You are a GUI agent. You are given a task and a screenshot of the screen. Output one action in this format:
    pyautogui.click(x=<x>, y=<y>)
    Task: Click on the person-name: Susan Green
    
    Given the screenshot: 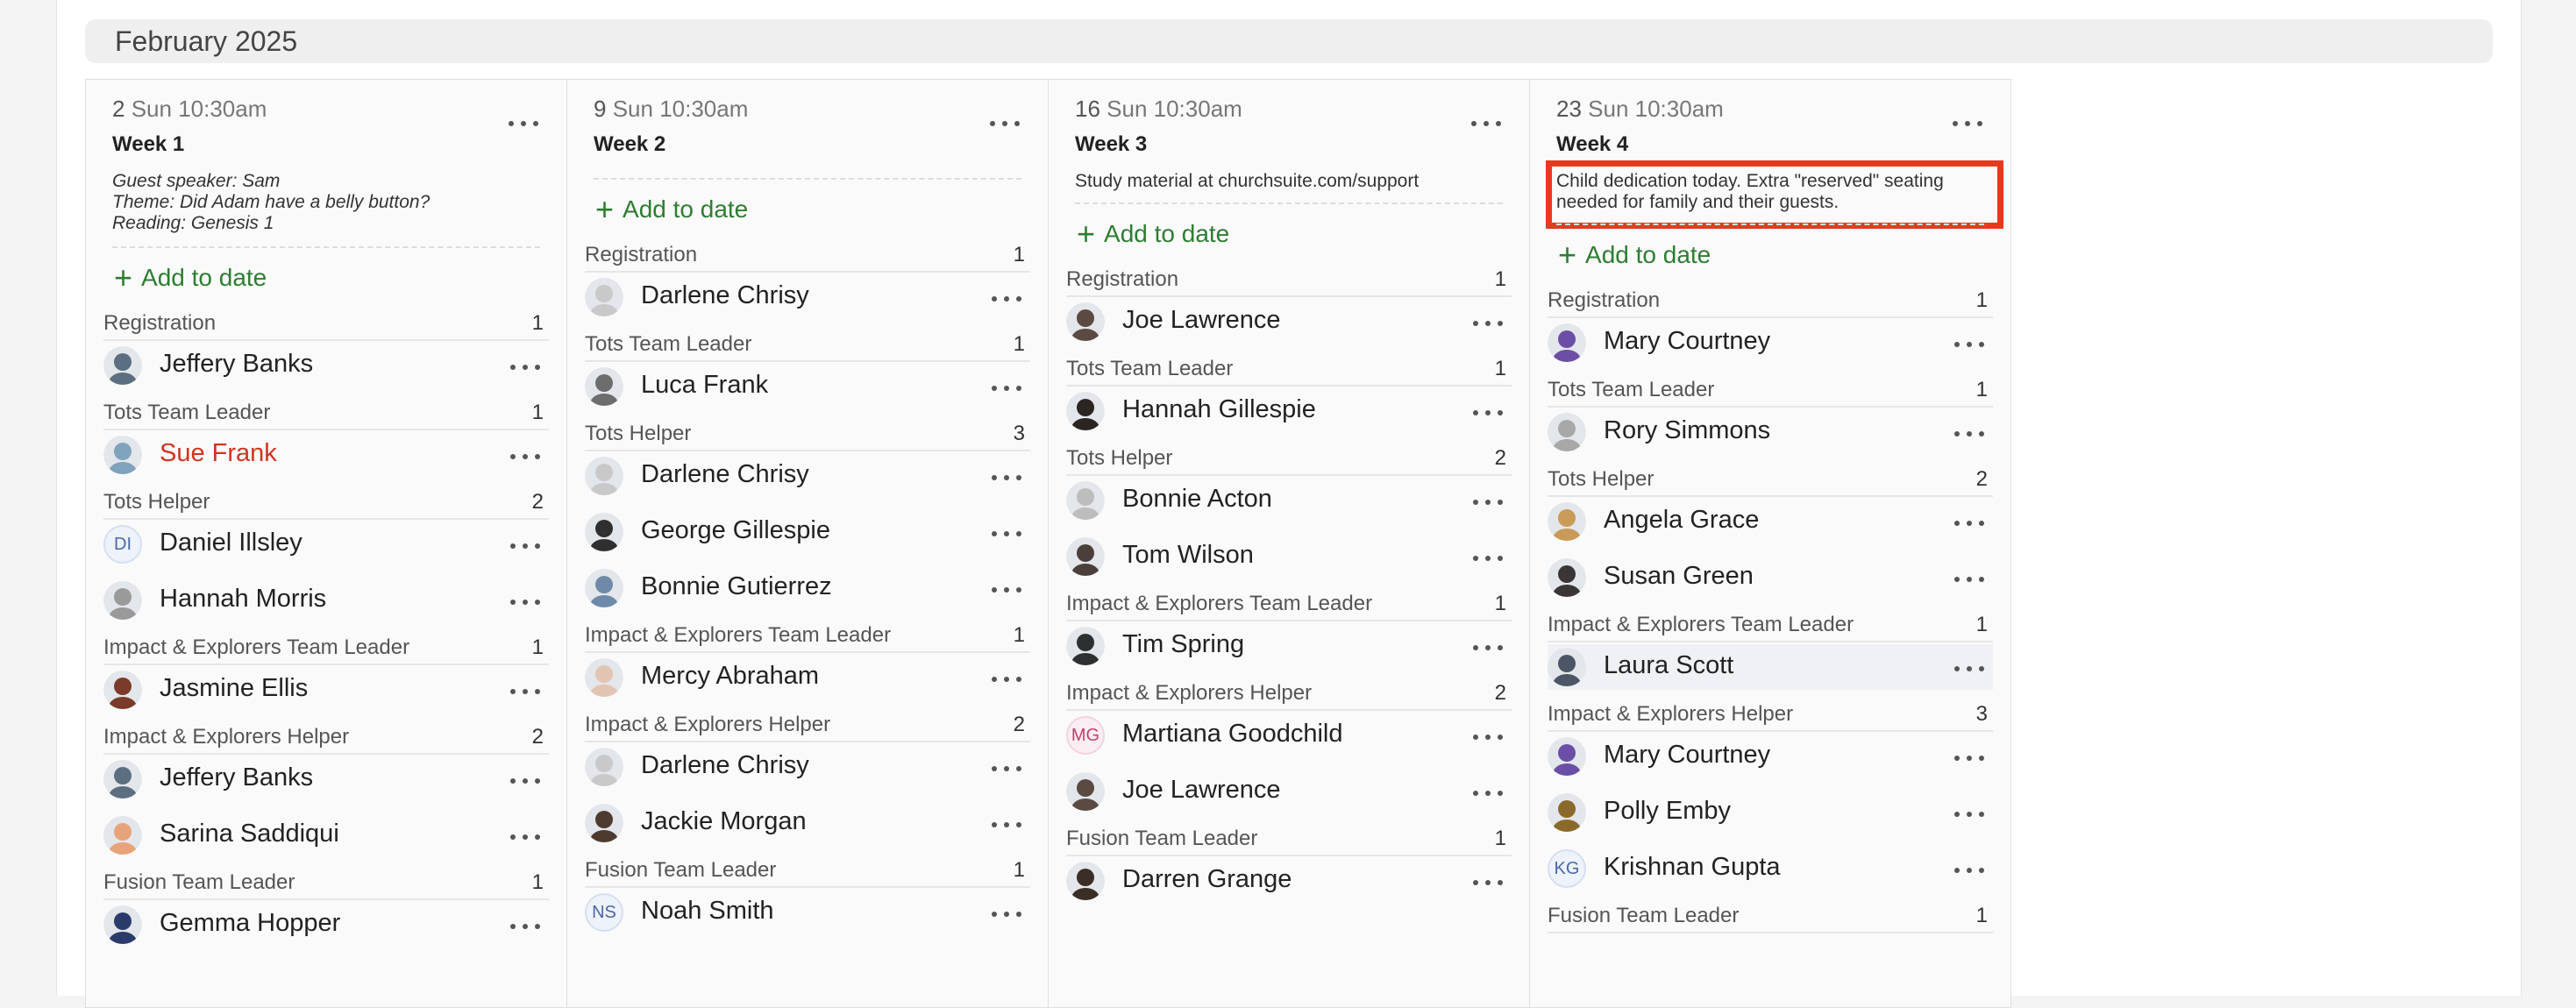 What is the action you would take?
    pyautogui.click(x=1679, y=576)
    